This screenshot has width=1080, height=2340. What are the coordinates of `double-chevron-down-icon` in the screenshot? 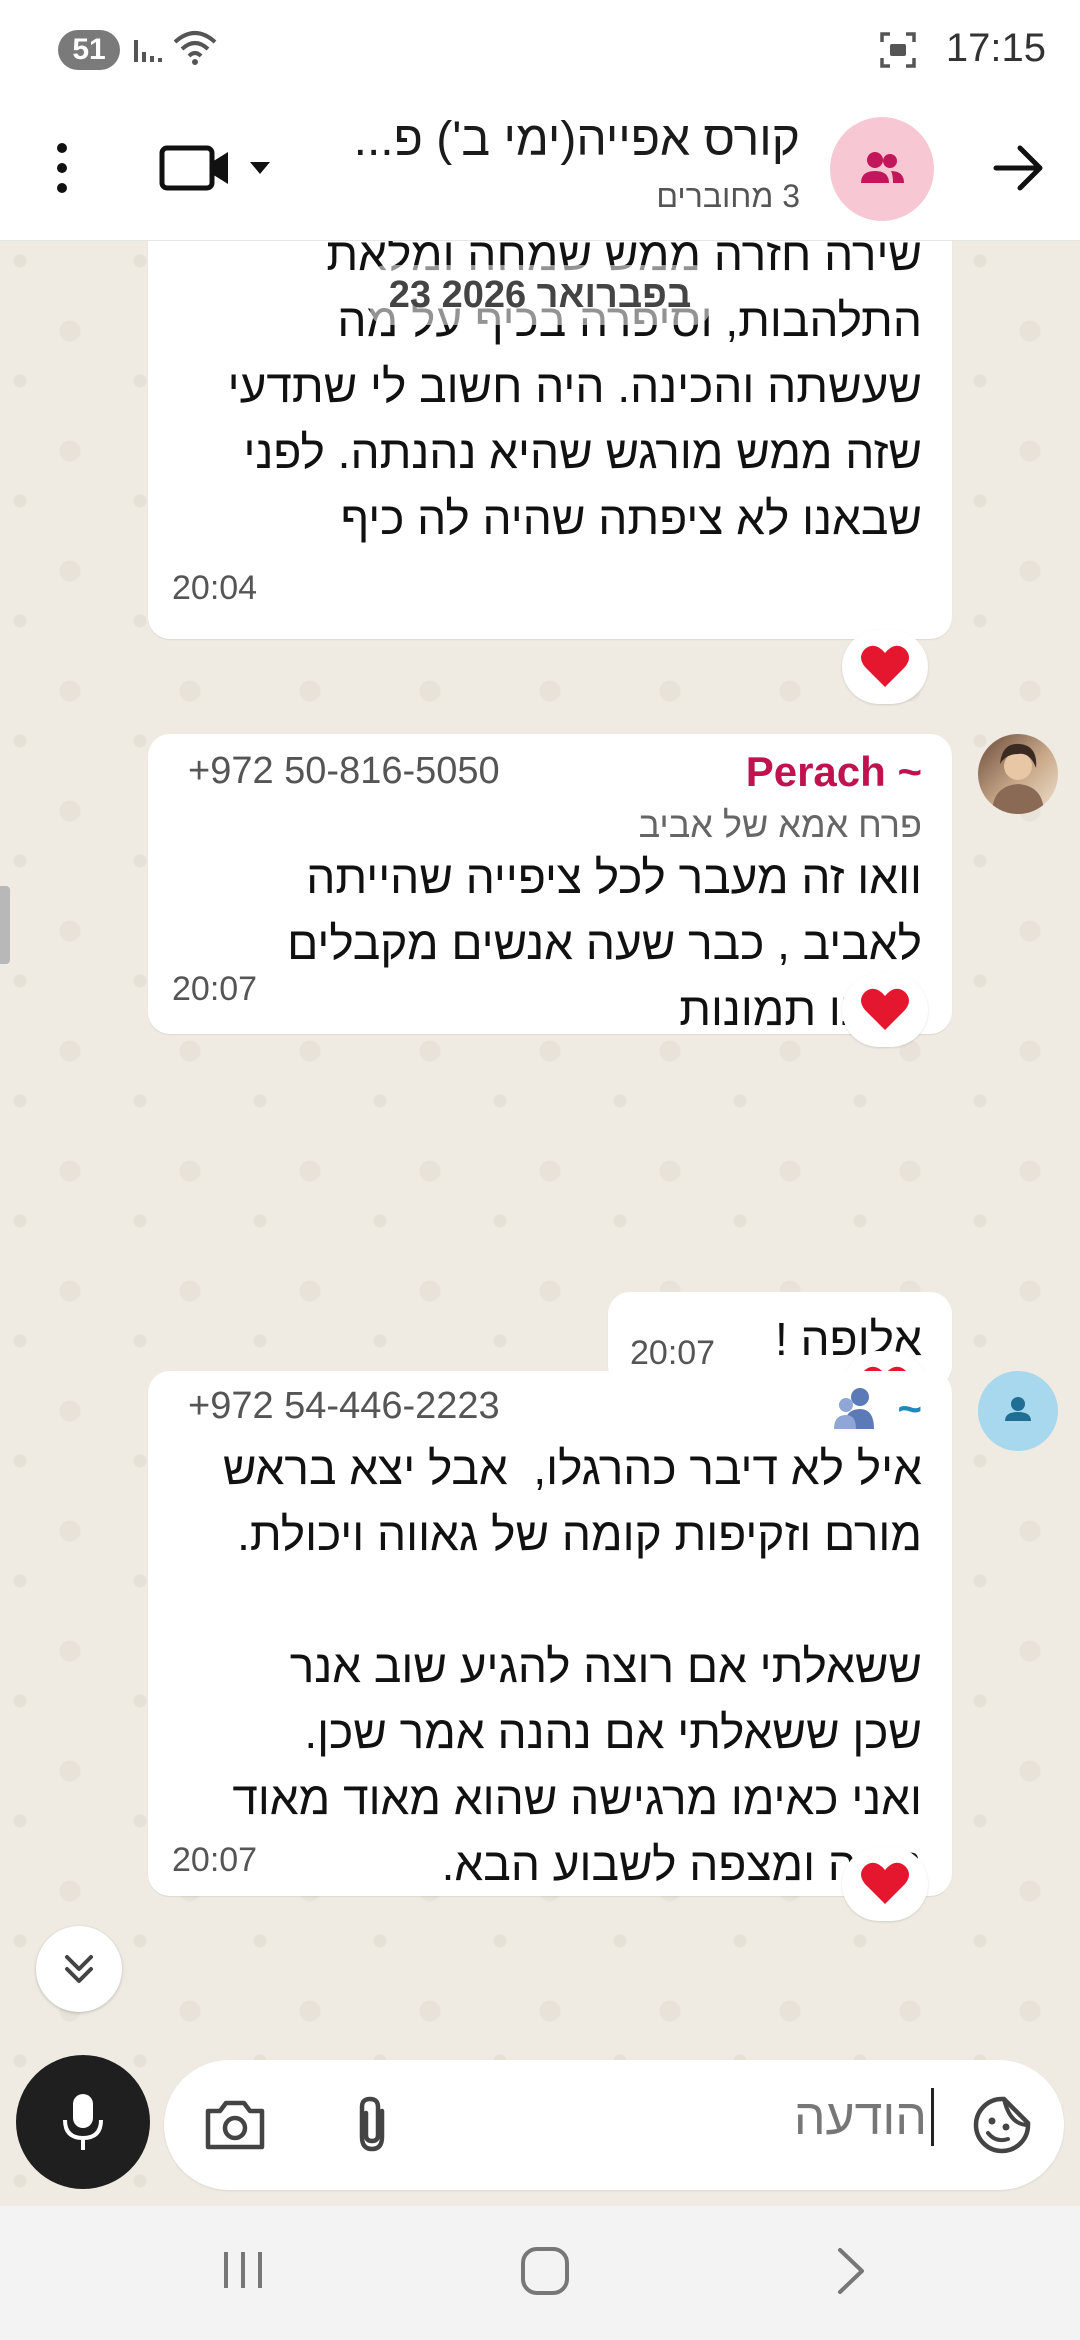 It's located at (79, 1969).